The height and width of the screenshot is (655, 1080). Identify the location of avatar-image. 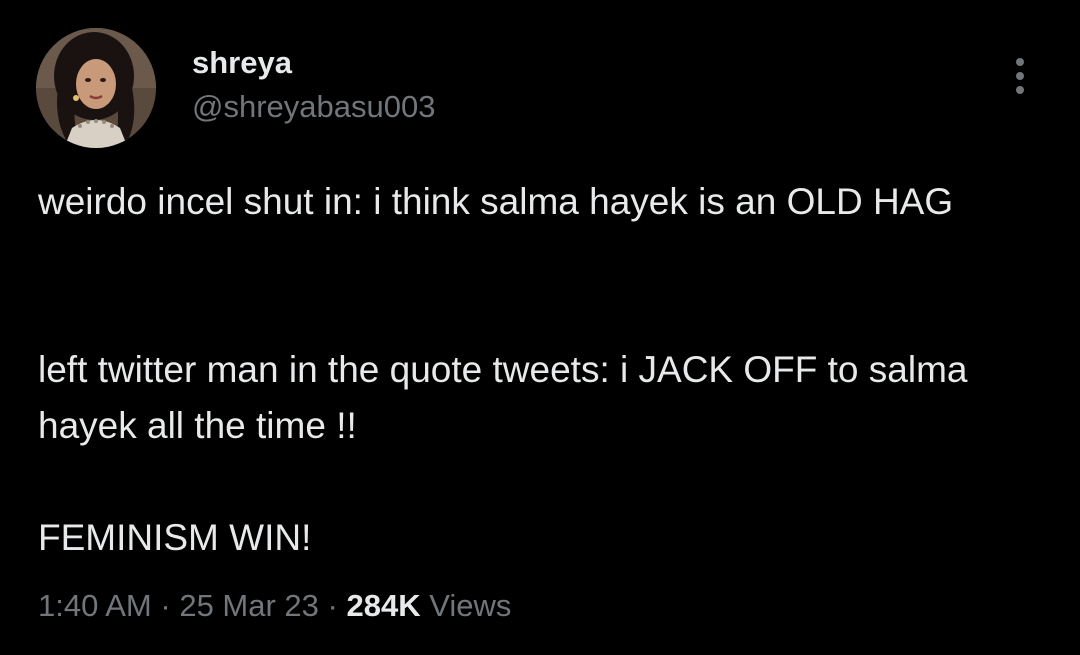
(96, 88).